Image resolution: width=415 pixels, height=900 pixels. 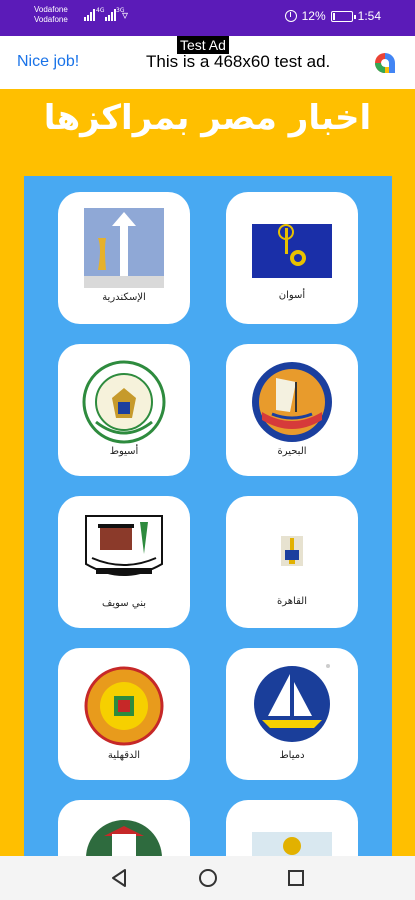 I want to click on governorate-card-cairo: القاهرة, so click(x=292, y=562).